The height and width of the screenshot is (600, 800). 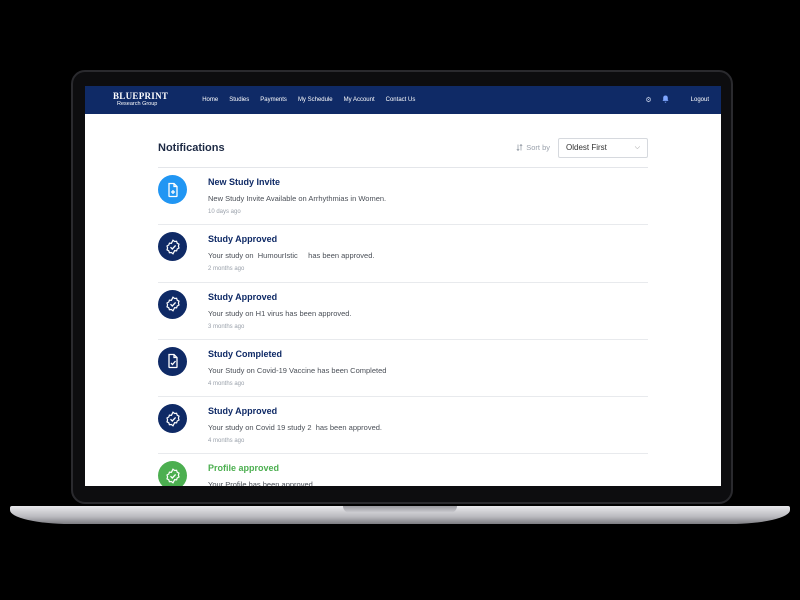 I want to click on notification-message: Your Profile has been approved., so click(x=261, y=483).